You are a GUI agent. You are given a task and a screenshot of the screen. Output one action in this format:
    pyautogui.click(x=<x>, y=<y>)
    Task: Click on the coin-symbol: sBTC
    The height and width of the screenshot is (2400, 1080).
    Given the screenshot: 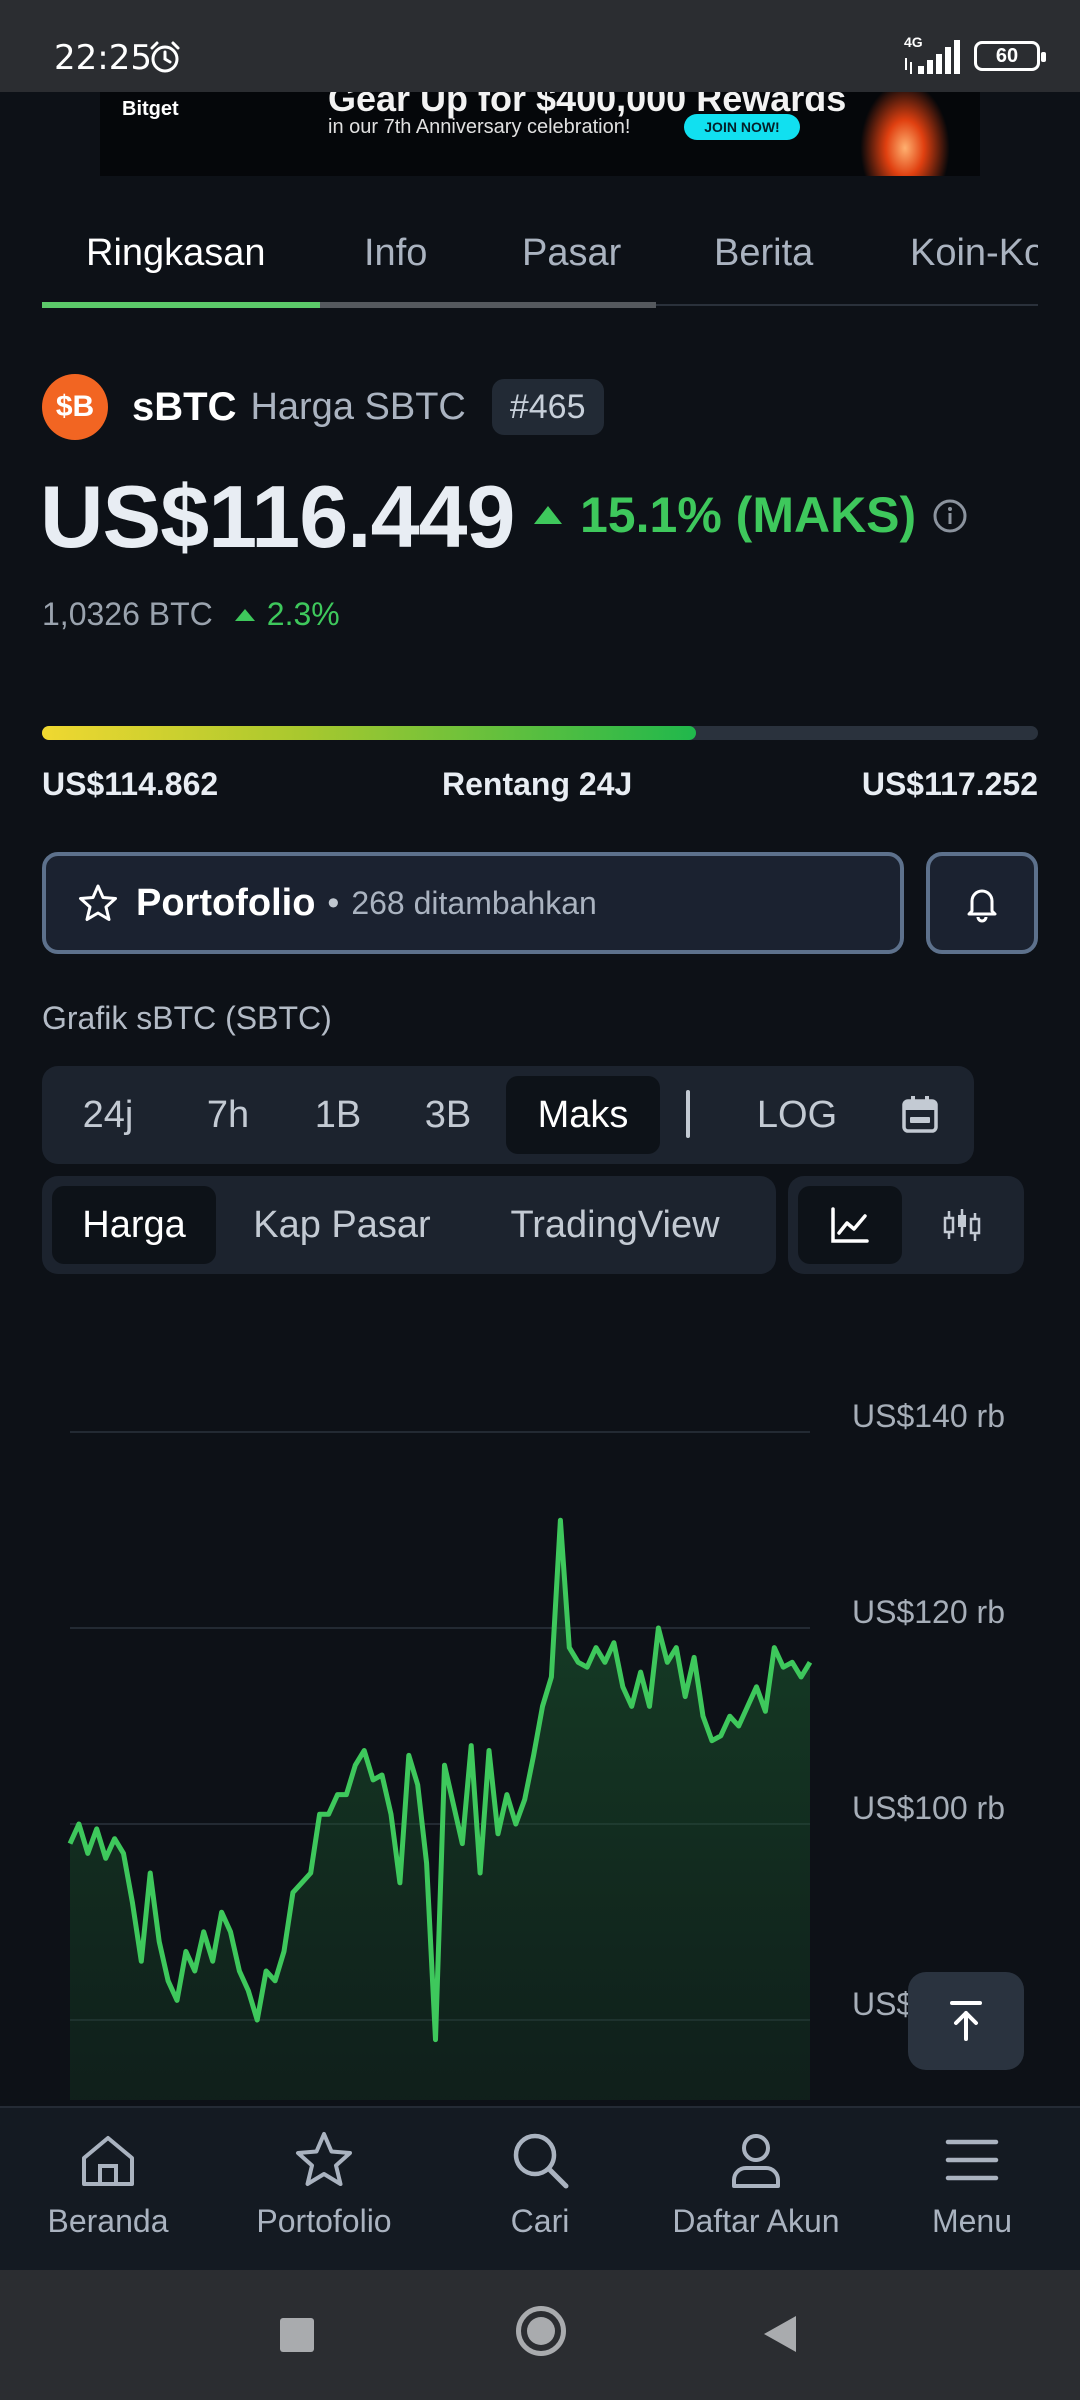 What is the action you would take?
    pyautogui.click(x=184, y=406)
    